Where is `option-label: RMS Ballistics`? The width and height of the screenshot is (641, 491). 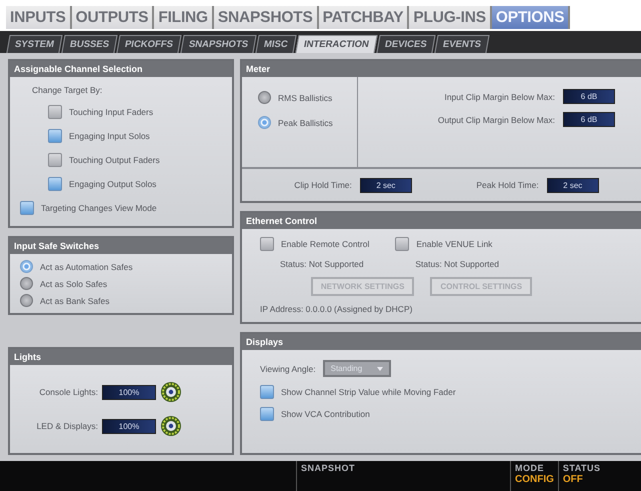
option-label: RMS Ballistics is located at coordinates (305, 97).